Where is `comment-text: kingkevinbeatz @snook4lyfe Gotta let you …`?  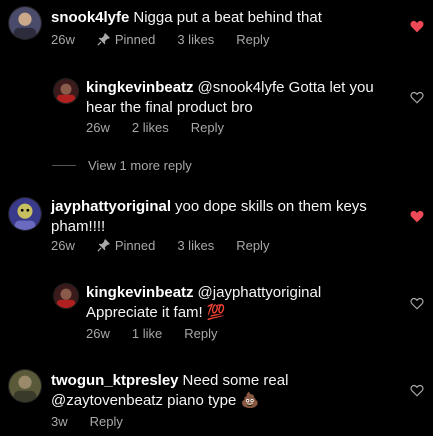 comment-text: kingkevinbeatz @snook4lyfe Gotta let you … is located at coordinates (246, 98).